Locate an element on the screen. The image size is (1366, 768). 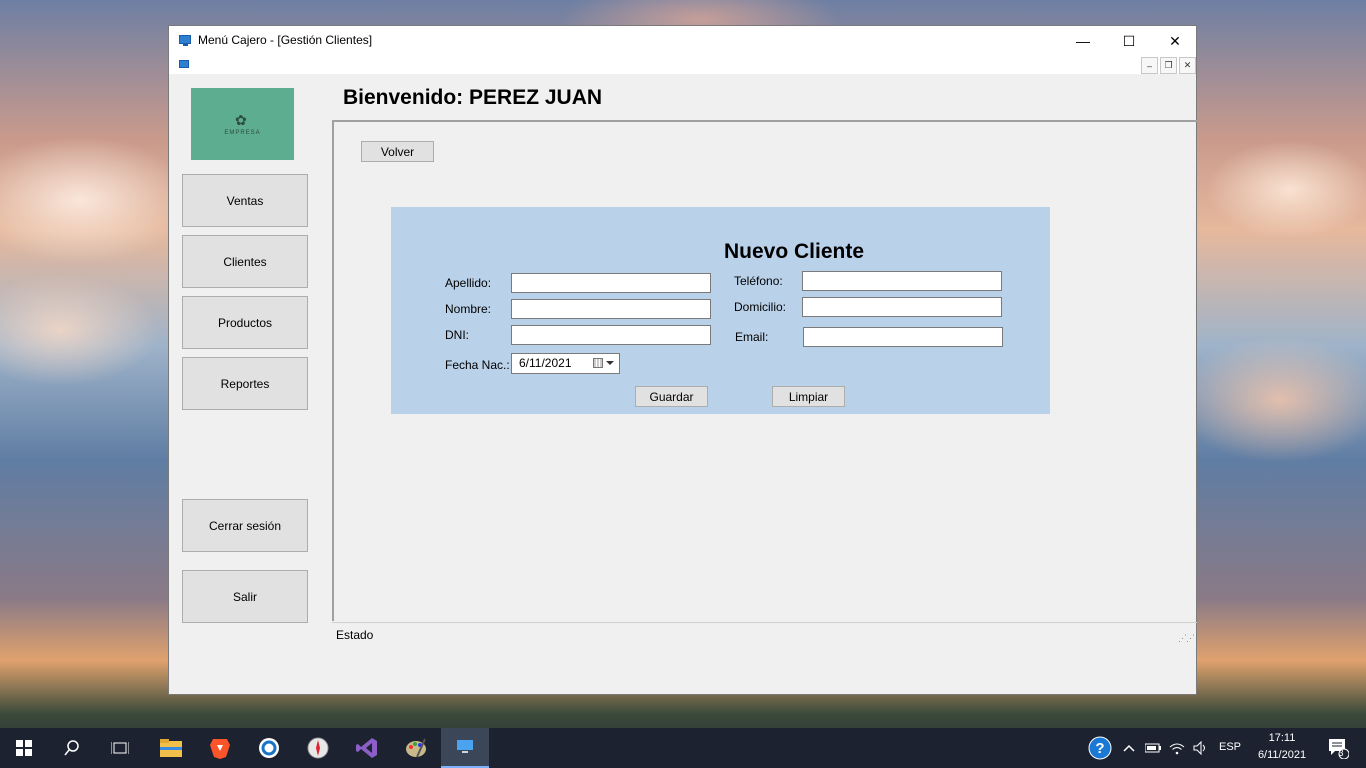
search-icon is located at coordinates (72, 748).